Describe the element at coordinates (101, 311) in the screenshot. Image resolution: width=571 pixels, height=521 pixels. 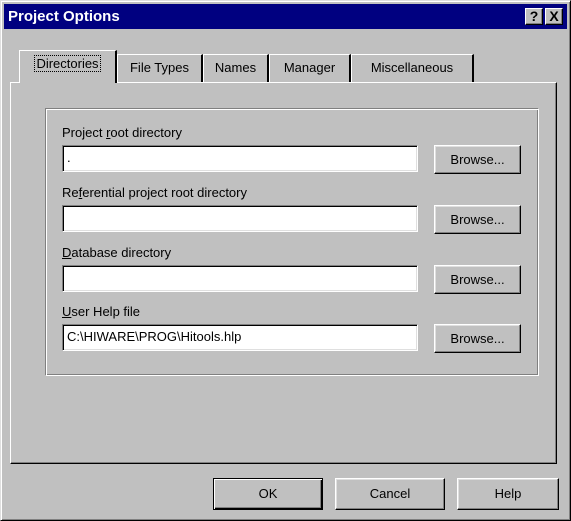
I see `user-help-label: User Help file` at that location.